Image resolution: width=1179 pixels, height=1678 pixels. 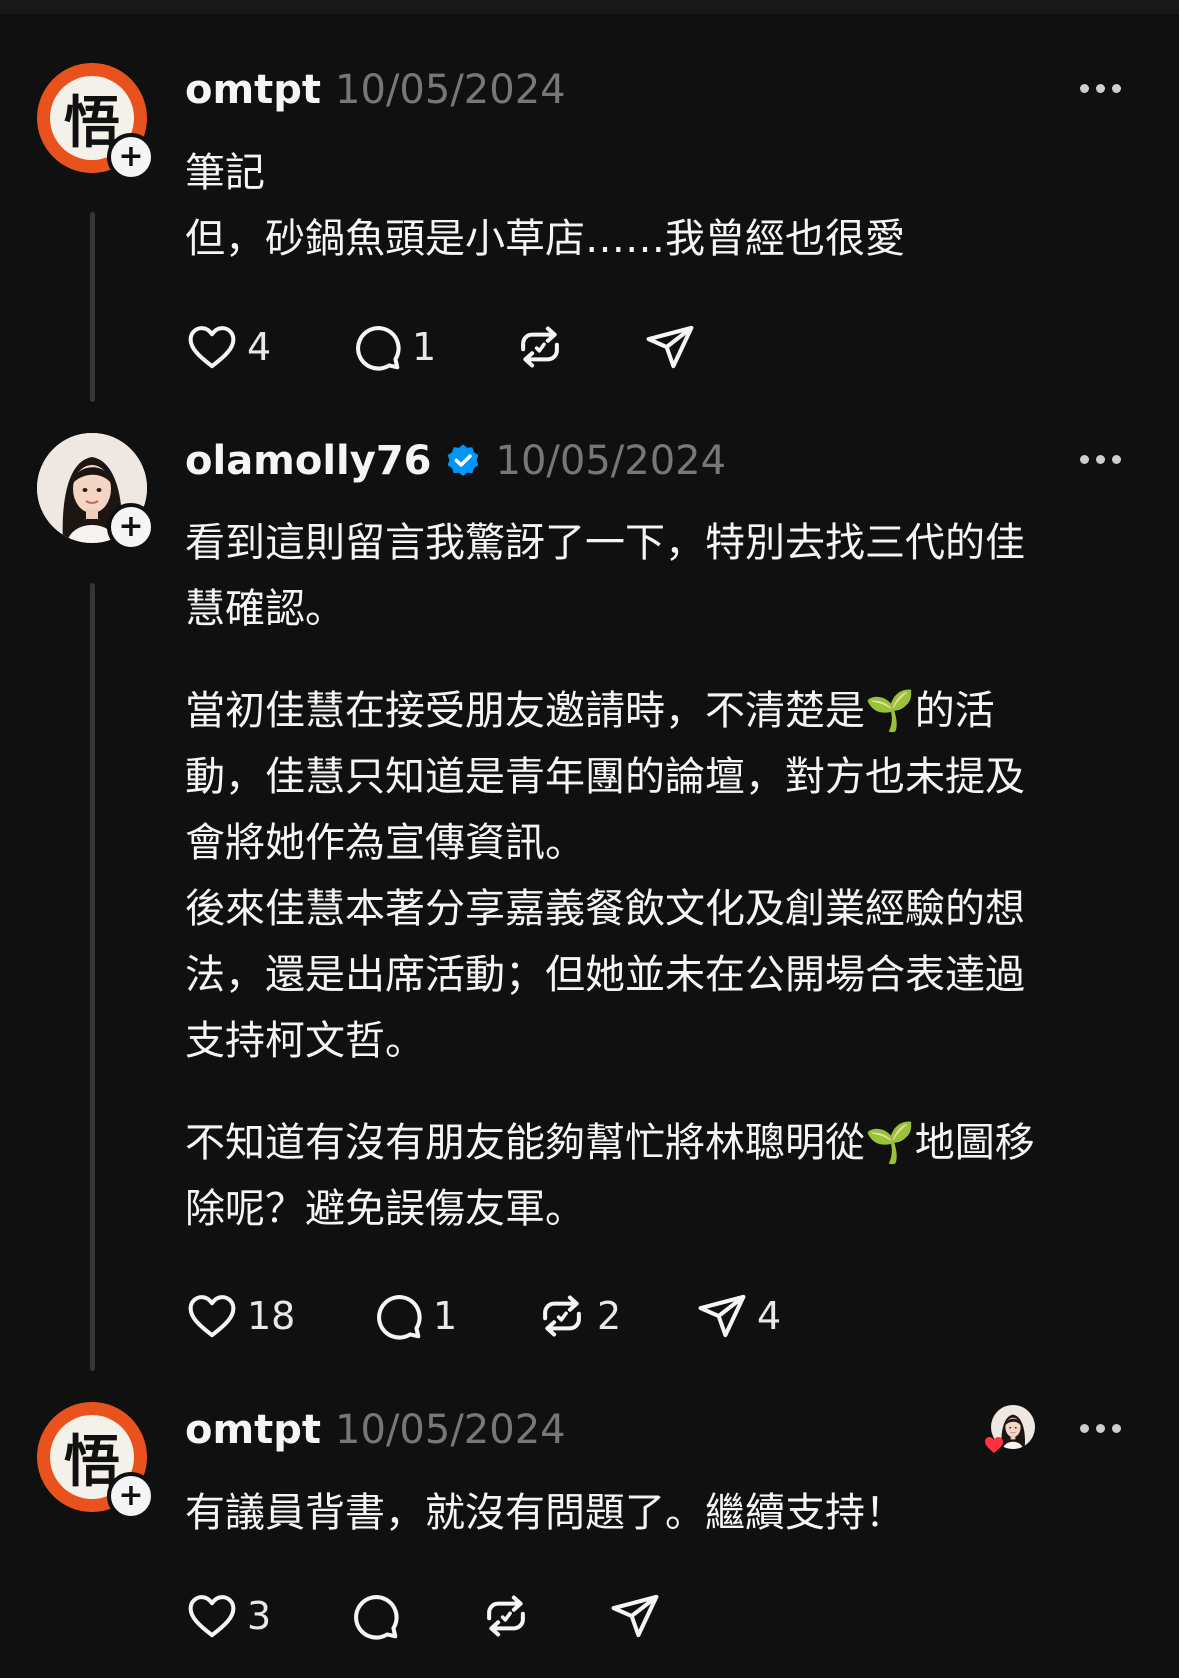 What do you see at coordinates (545, 1513) in the screenshot?
I see `text-line: 有議員背書，就沒有問題了。繼續支持！` at bounding box center [545, 1513].